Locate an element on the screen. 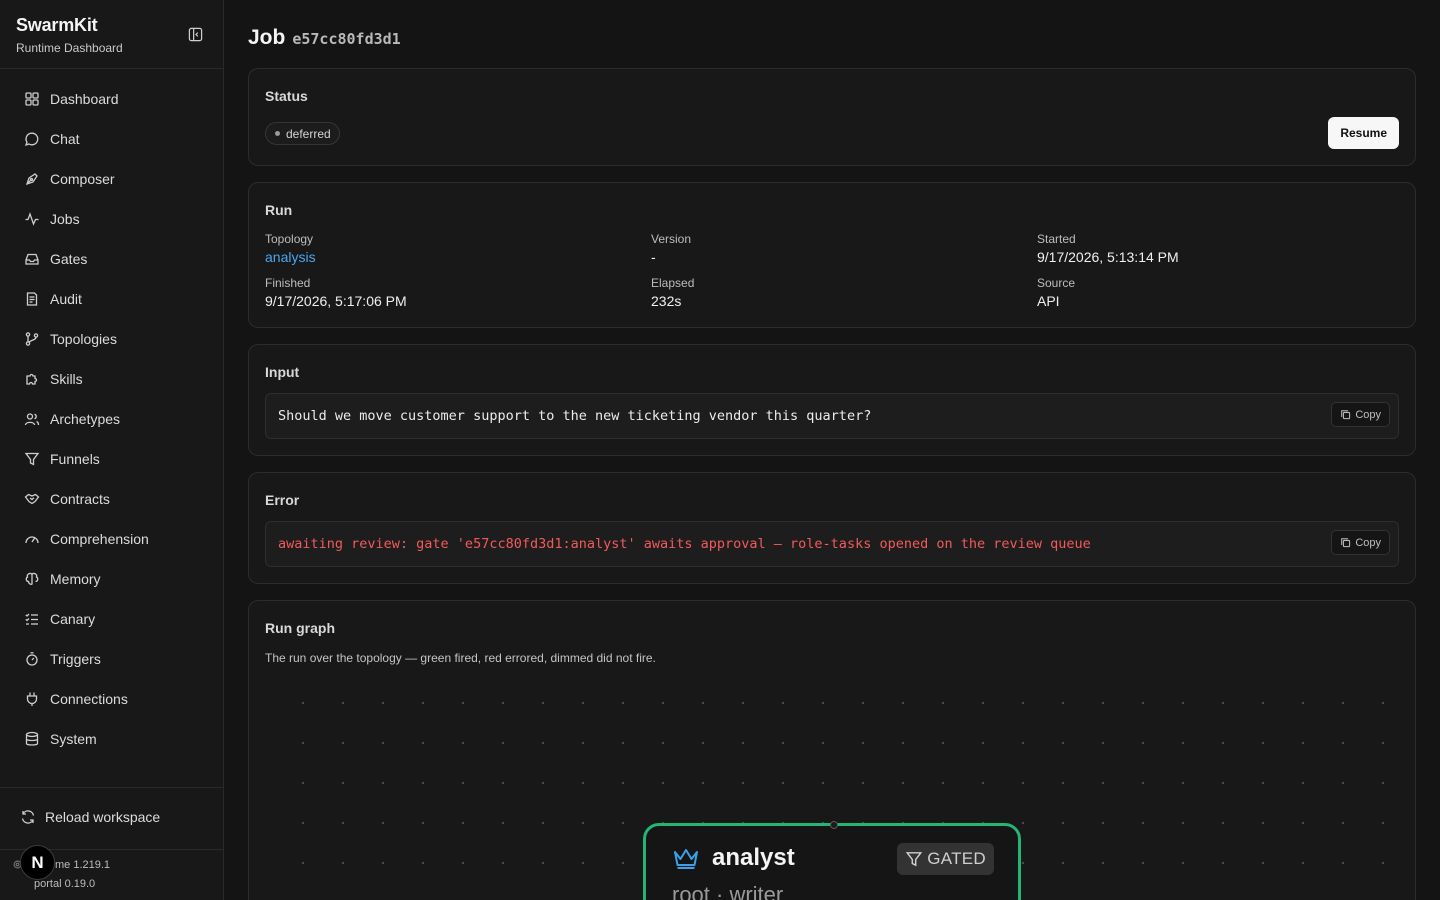 This screenshot has width=1440, height=900. sidebar-item-skills: Skills is located at coordinates (111, 379).